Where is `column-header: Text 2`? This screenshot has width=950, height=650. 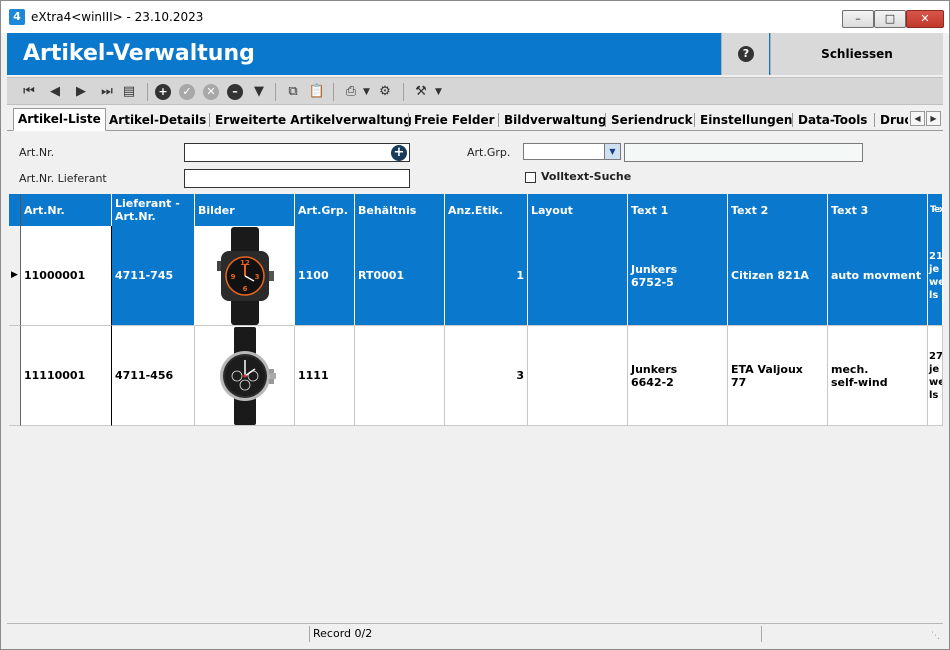
column-header: Text 2 is located at coordinates (778, 210).